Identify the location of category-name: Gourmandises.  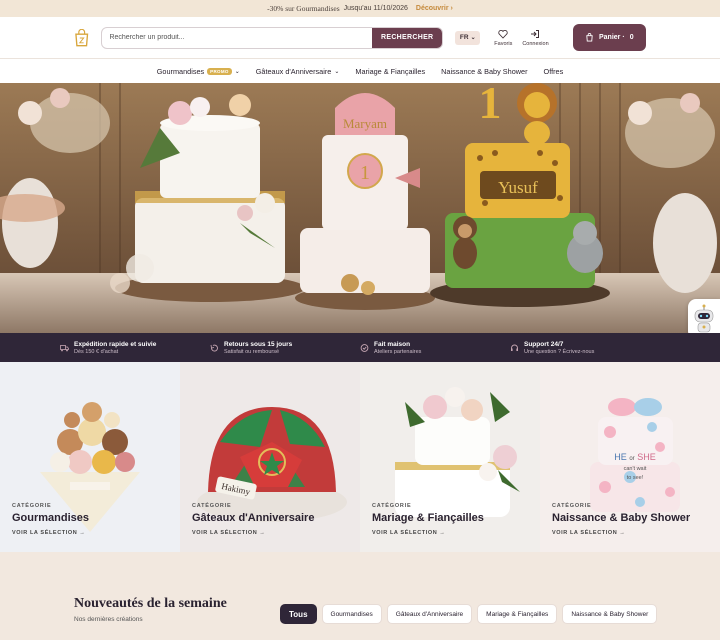
(51, 518).